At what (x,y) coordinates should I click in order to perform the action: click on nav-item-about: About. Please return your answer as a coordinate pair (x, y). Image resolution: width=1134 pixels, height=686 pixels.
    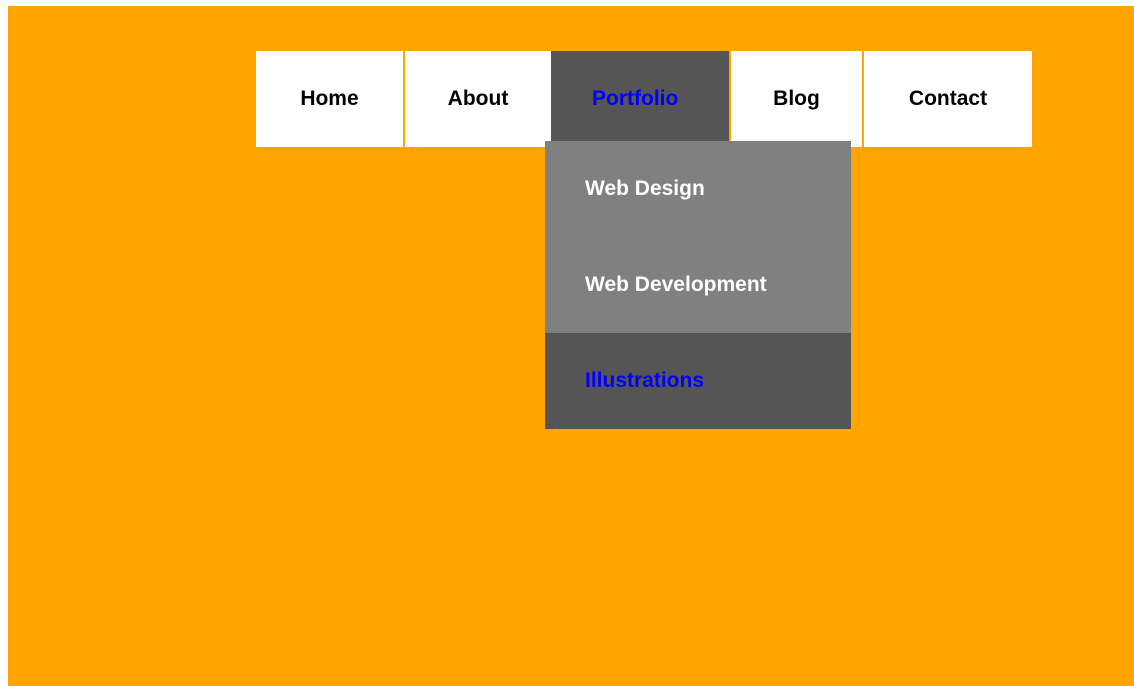
    Looking at the image, I should click on (477, 99).